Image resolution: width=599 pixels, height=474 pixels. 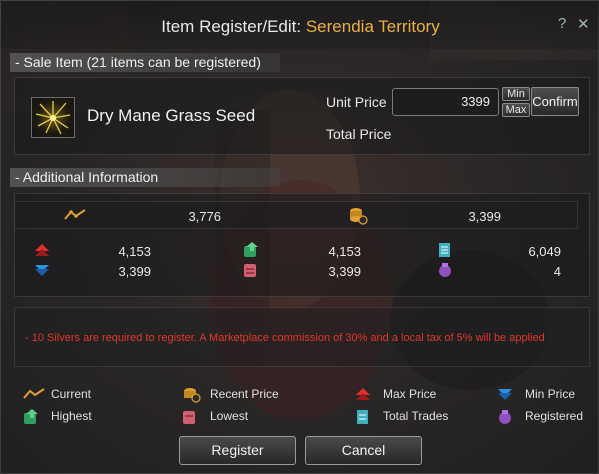 I want to click on recent-price-value: 3,399, so click(x=484, y=216).